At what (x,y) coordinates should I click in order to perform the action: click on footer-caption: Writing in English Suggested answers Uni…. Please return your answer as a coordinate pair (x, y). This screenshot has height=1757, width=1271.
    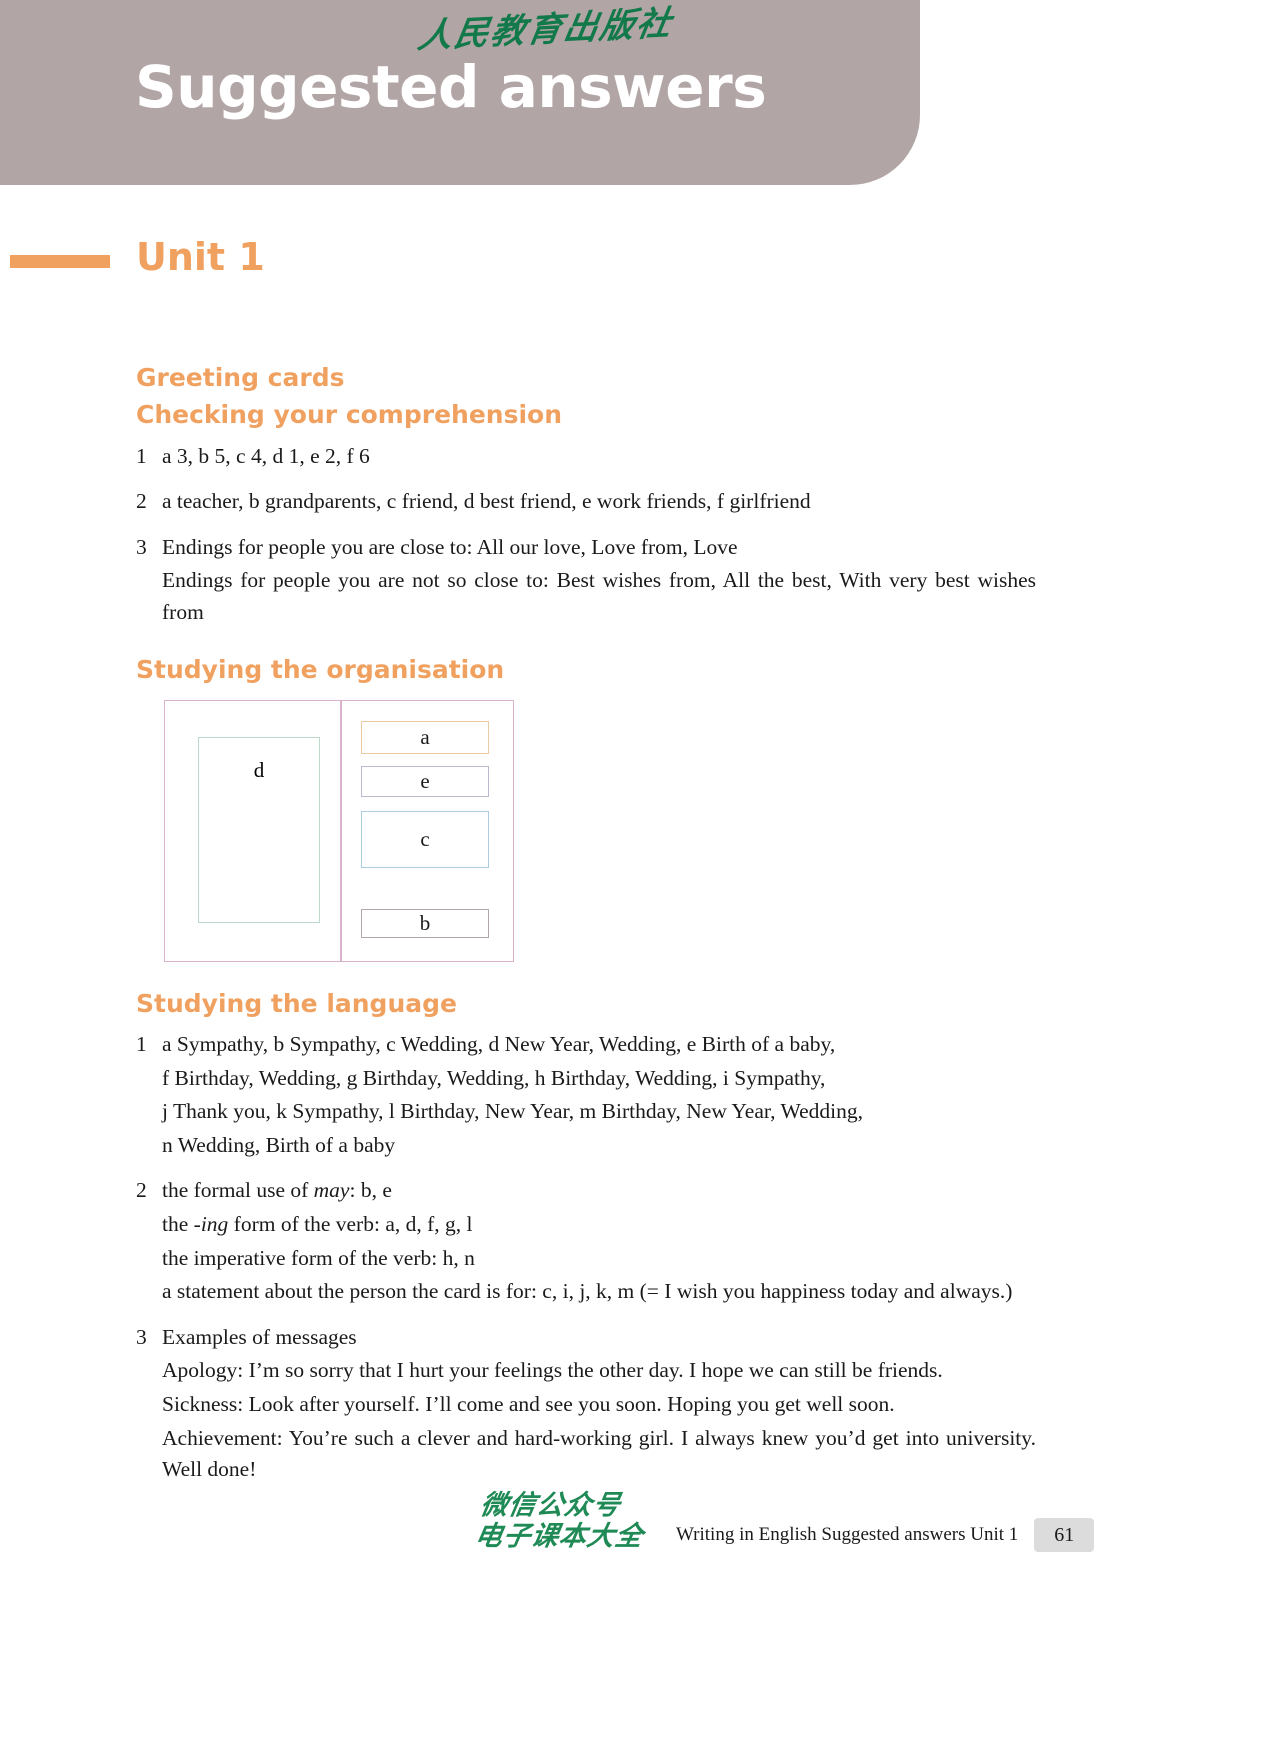
    Looking at the image, I should click on (847, 1534).